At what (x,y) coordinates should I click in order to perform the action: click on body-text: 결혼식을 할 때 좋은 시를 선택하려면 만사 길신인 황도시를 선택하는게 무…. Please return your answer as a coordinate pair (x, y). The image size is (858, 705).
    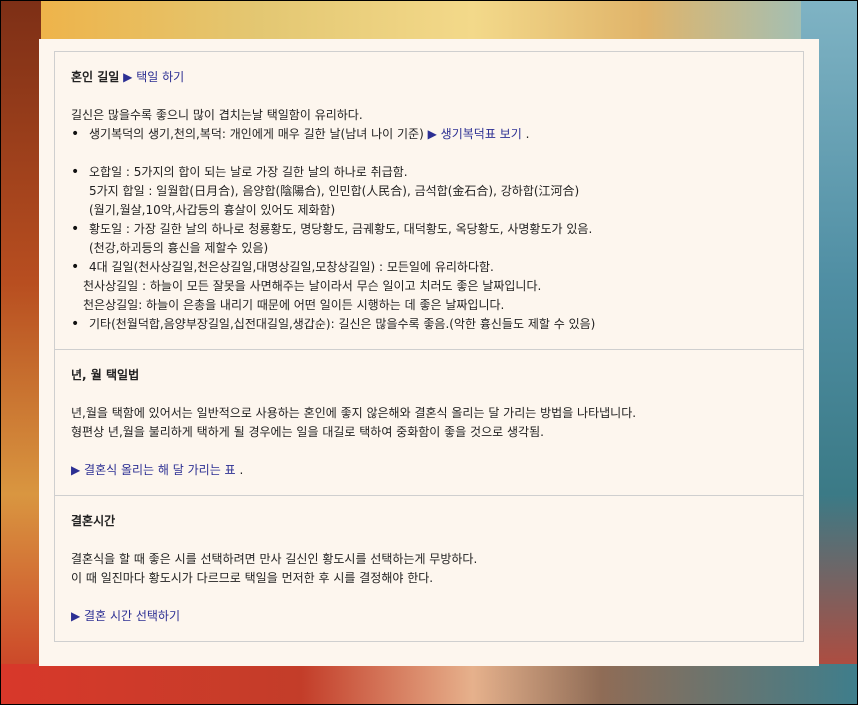
    Looking at the image, I should click on (274, 559).